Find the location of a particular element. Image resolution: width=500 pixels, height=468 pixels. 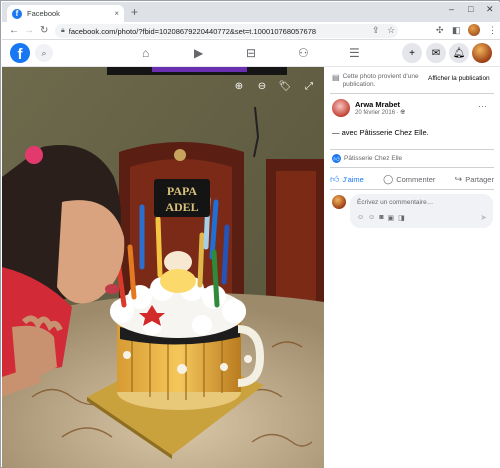

notifications-bell-icon: 🔔︎ is located at coordinates (459, 53).